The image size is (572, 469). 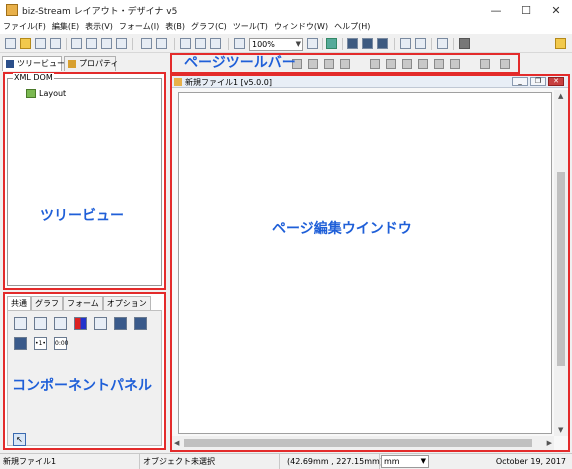 What do you see at coordinates (100, 323) in the screenshot?
I see `image-icon` at bounding box center [100, 323].